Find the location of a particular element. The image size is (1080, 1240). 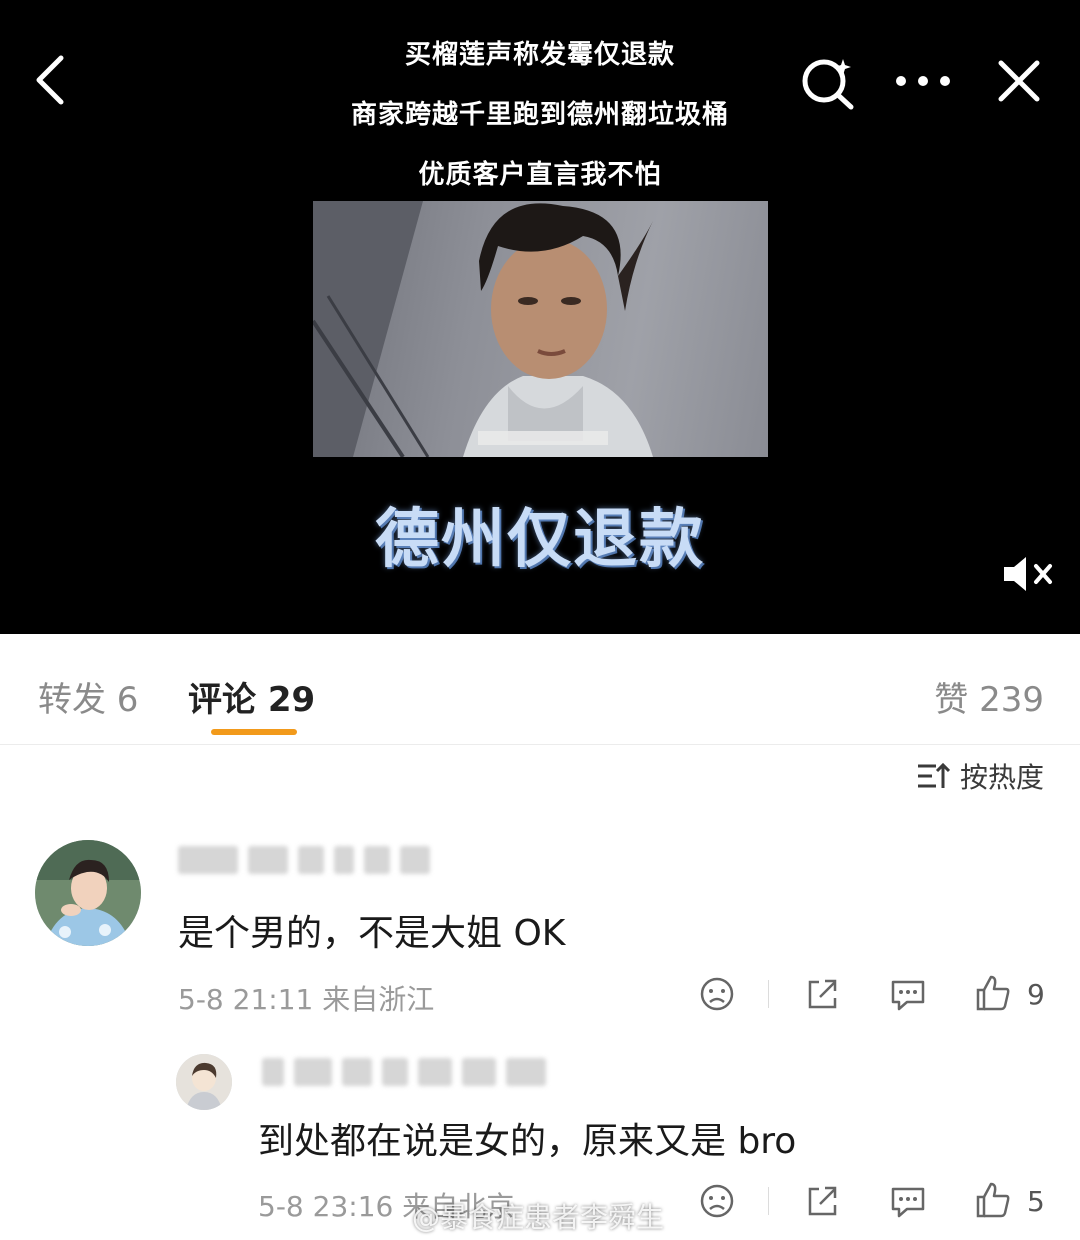

close-button is located at coordinates (1019, 81).